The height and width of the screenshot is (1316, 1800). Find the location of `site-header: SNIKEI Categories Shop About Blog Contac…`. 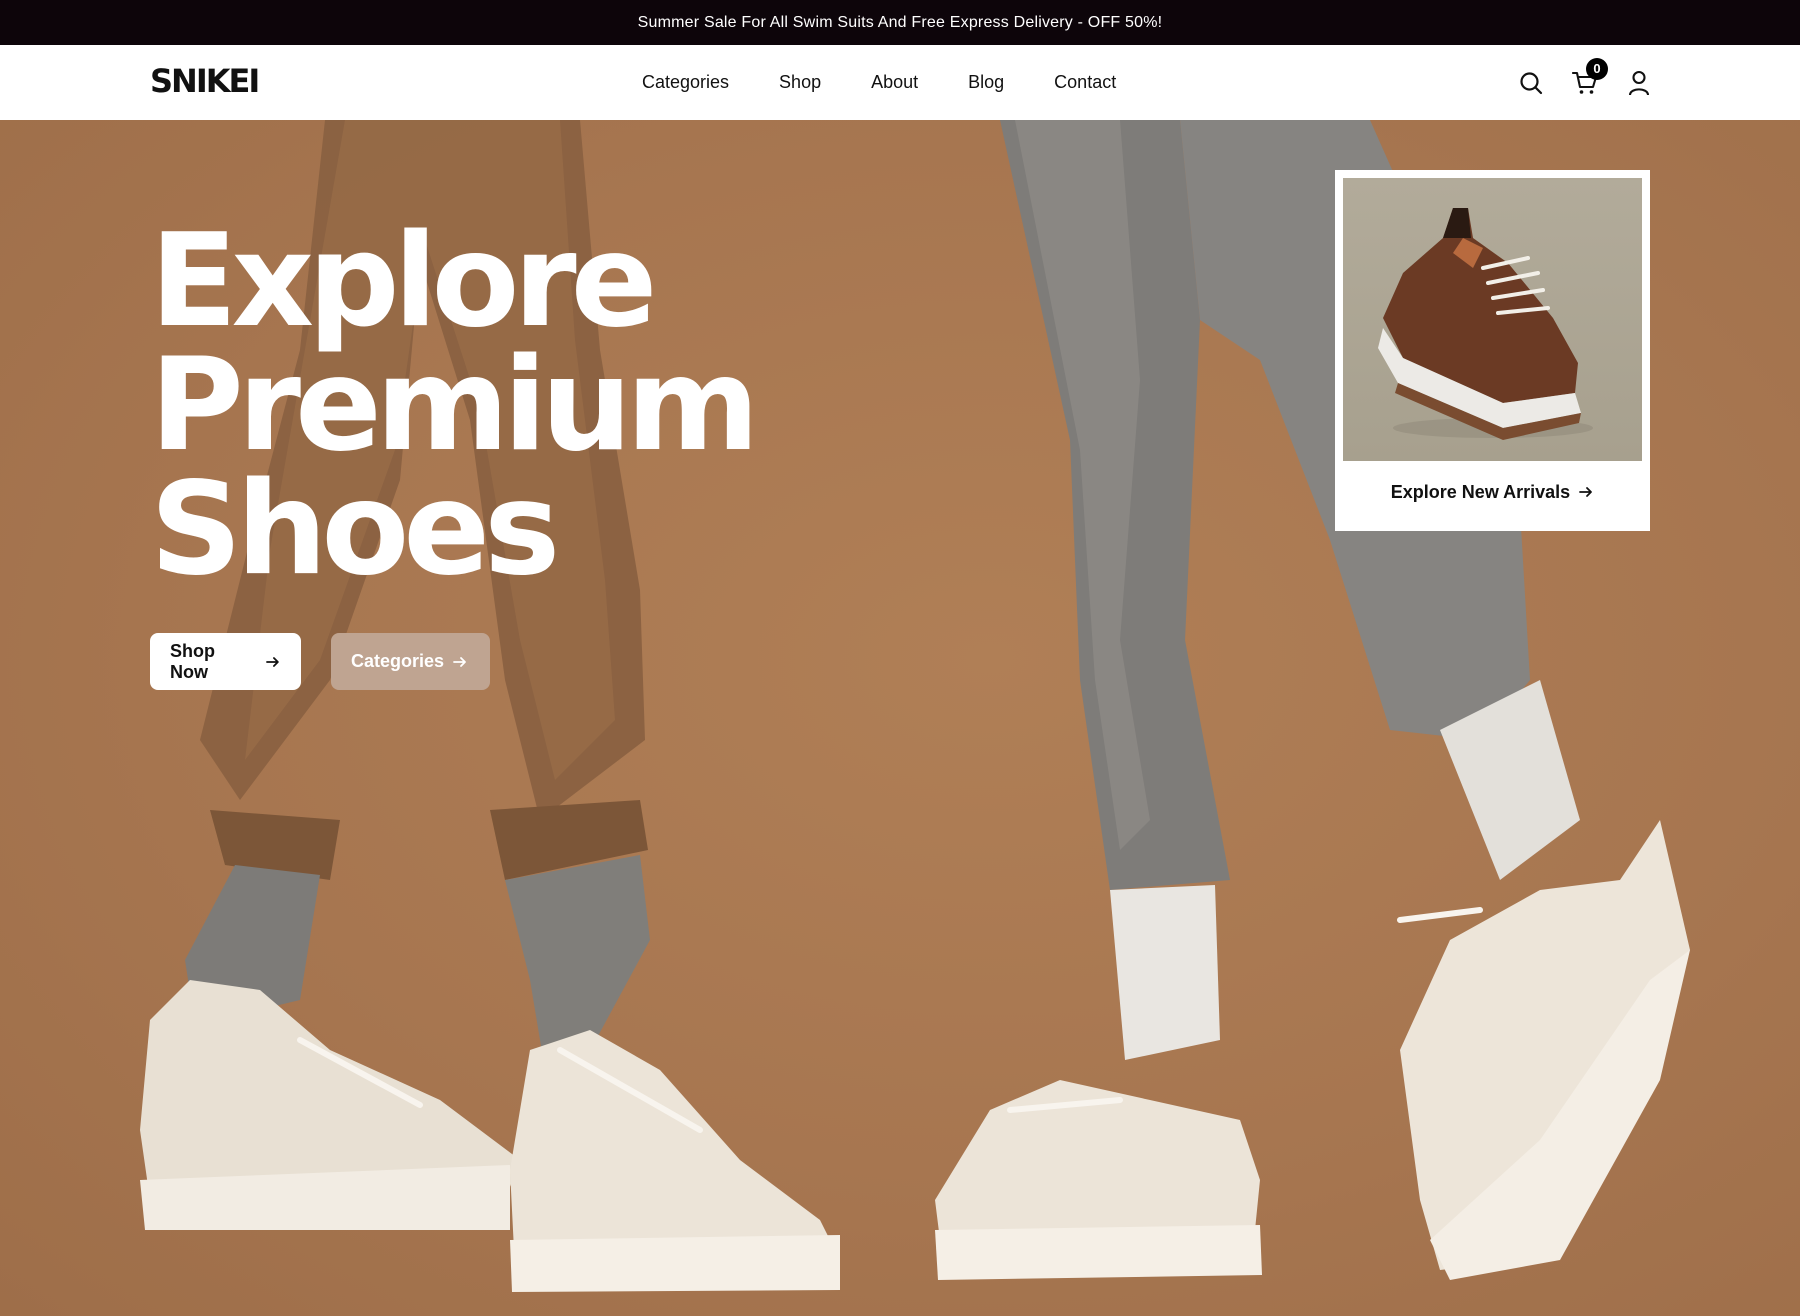

site-header: SNIKEI Categories Shop About Blog Contac… is located at coordinates (900, 82).